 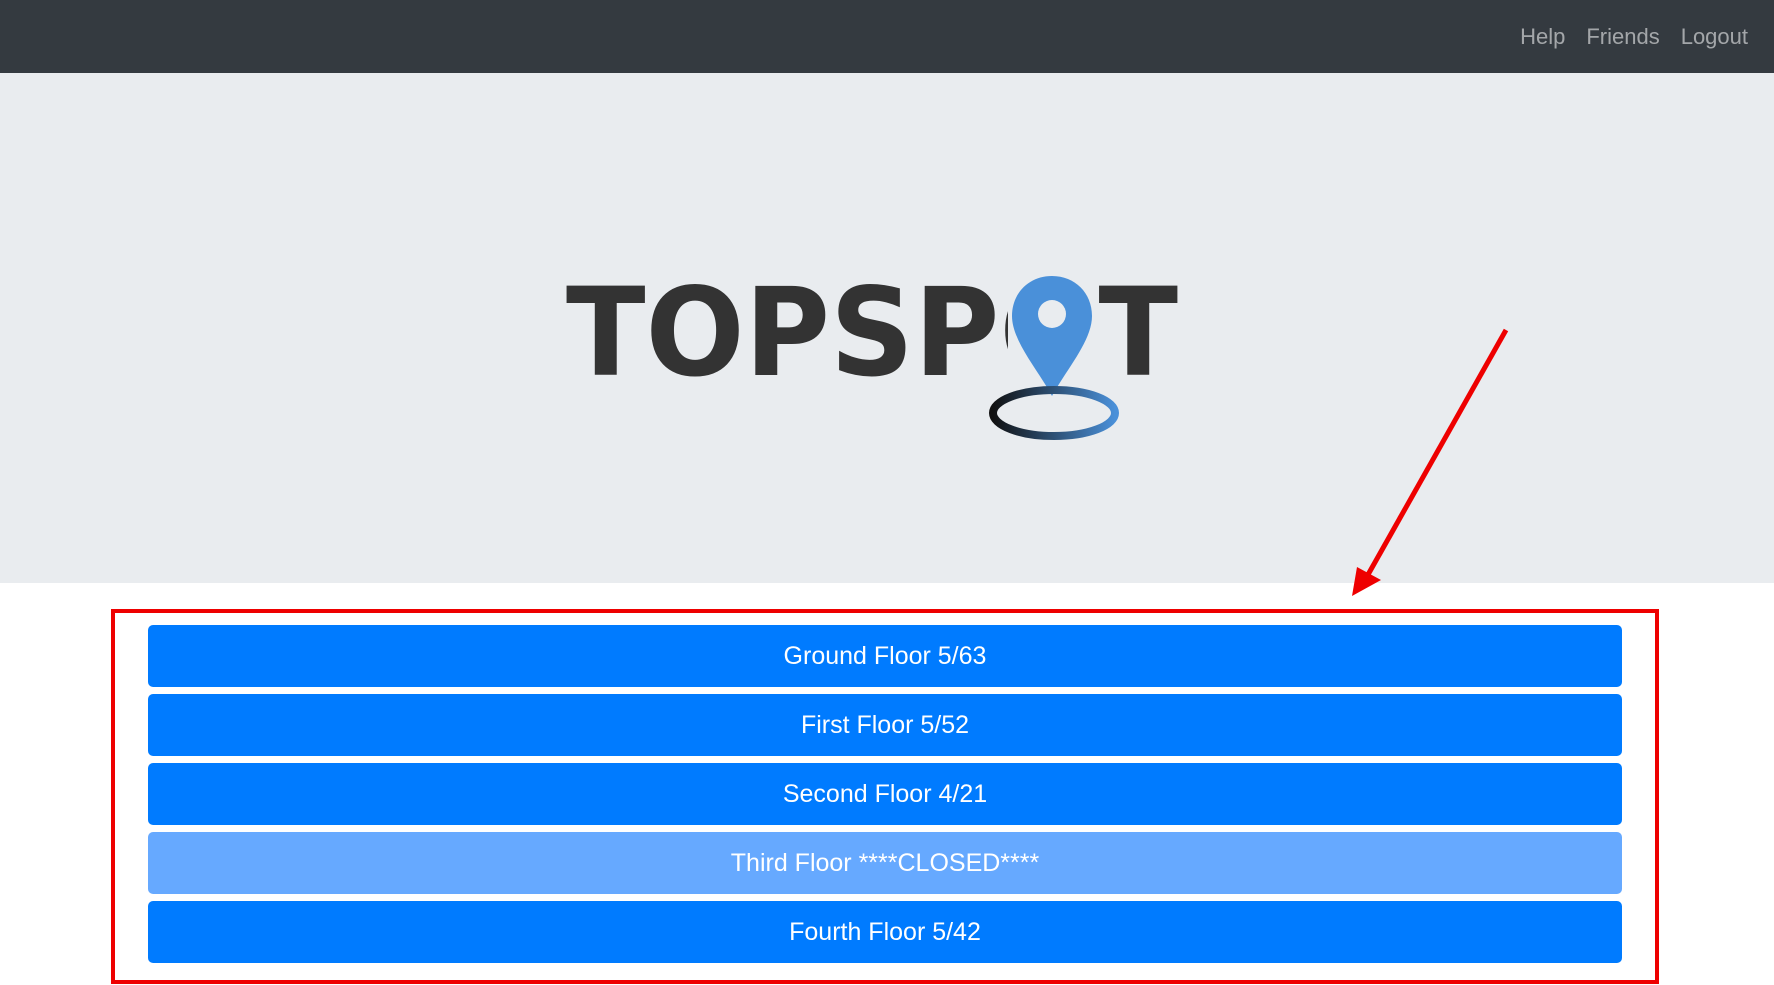 I want to click on nav-links: Help Friends Logout, so click(x=1623, y=36).